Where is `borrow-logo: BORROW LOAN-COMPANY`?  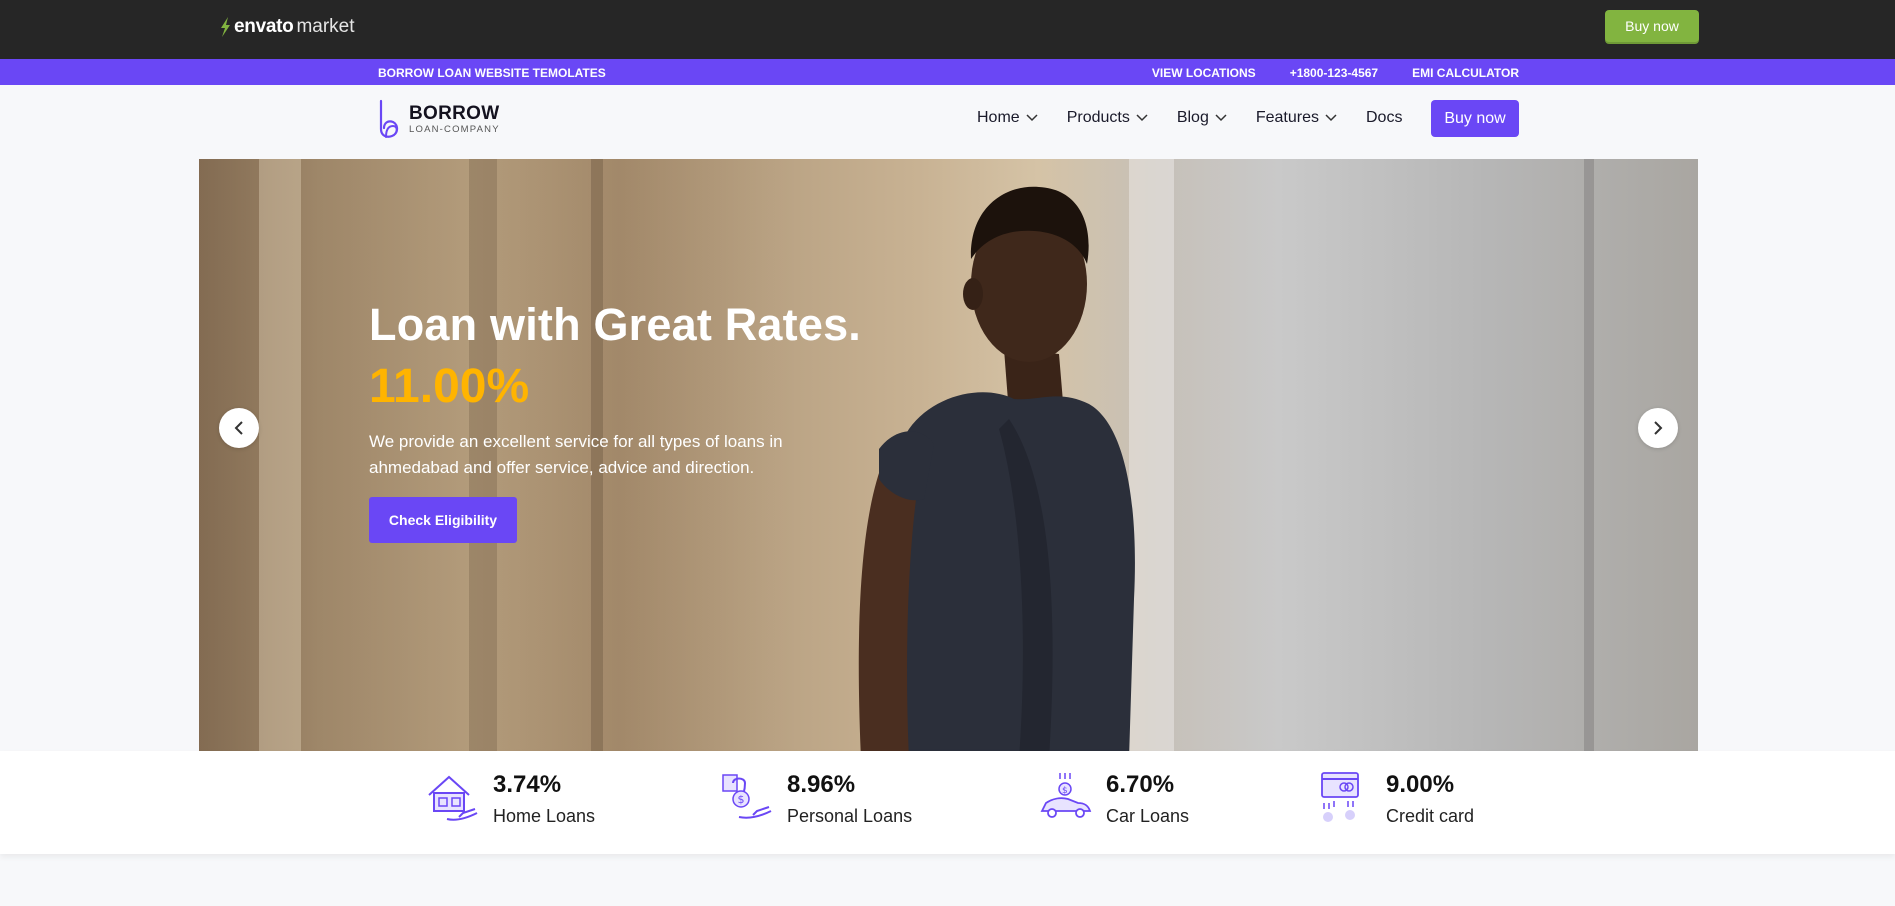 borrow-logo: BORROW LOAN-COMPANY is located at coordinates (438, 119).